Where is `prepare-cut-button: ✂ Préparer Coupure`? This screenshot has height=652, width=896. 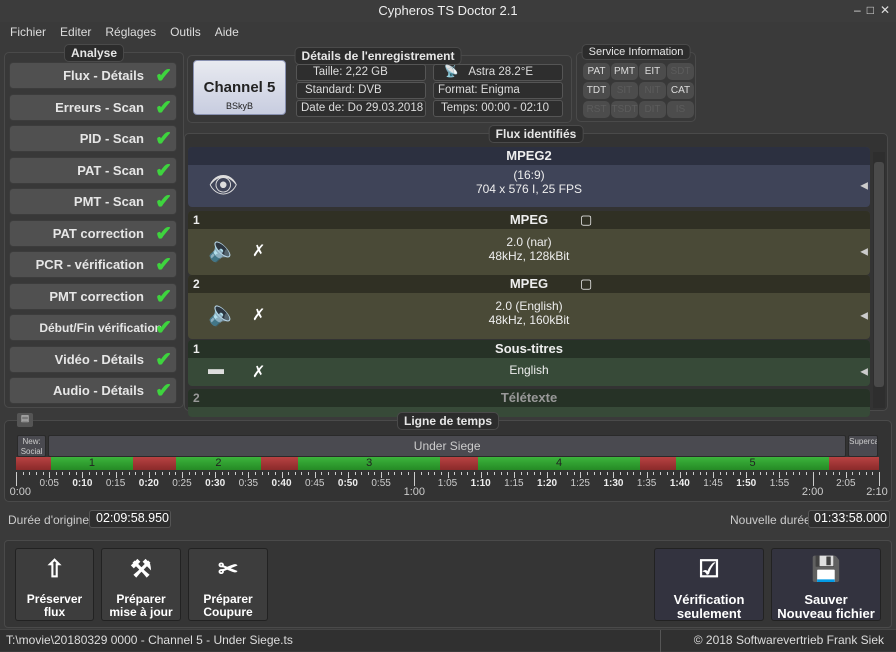
prepare-cut-button: ✂ Préparer Coupure is located at coordinates (228, 584).